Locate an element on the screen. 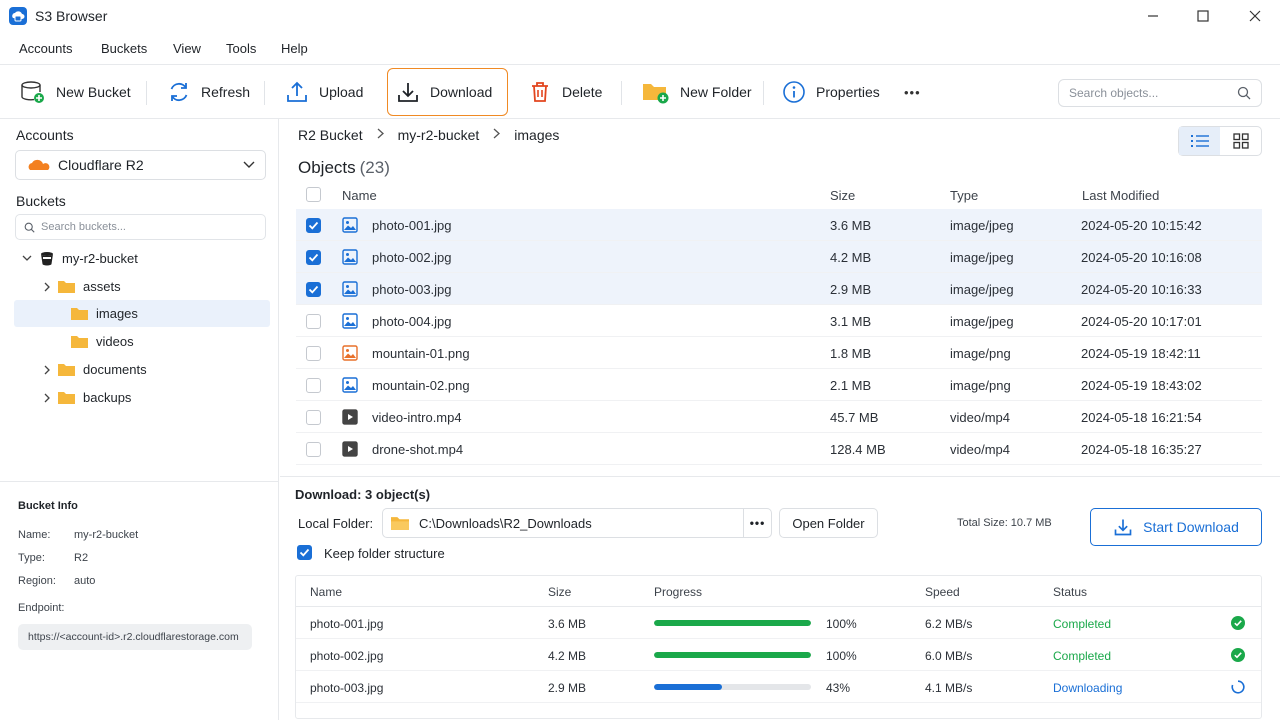 The height and width of the screenshot is (720, 1280). account-selected-label: Cloudflare R2 is located at coordinates (101, 165).